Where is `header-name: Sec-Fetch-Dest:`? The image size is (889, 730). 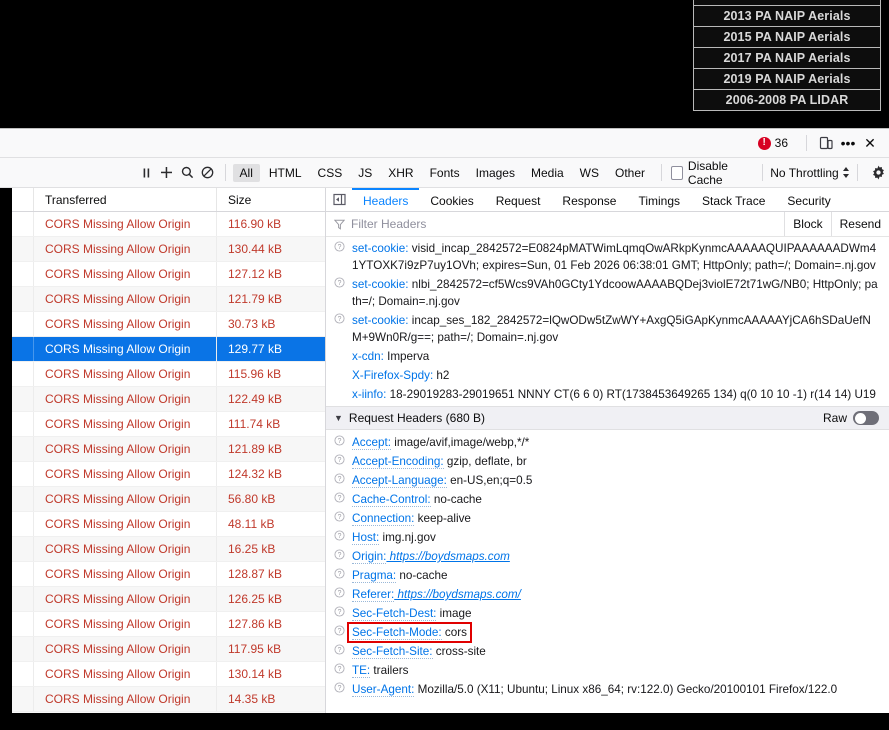 header-name: Sec-Fetch-Dest: is located at coordinates (394, 614).